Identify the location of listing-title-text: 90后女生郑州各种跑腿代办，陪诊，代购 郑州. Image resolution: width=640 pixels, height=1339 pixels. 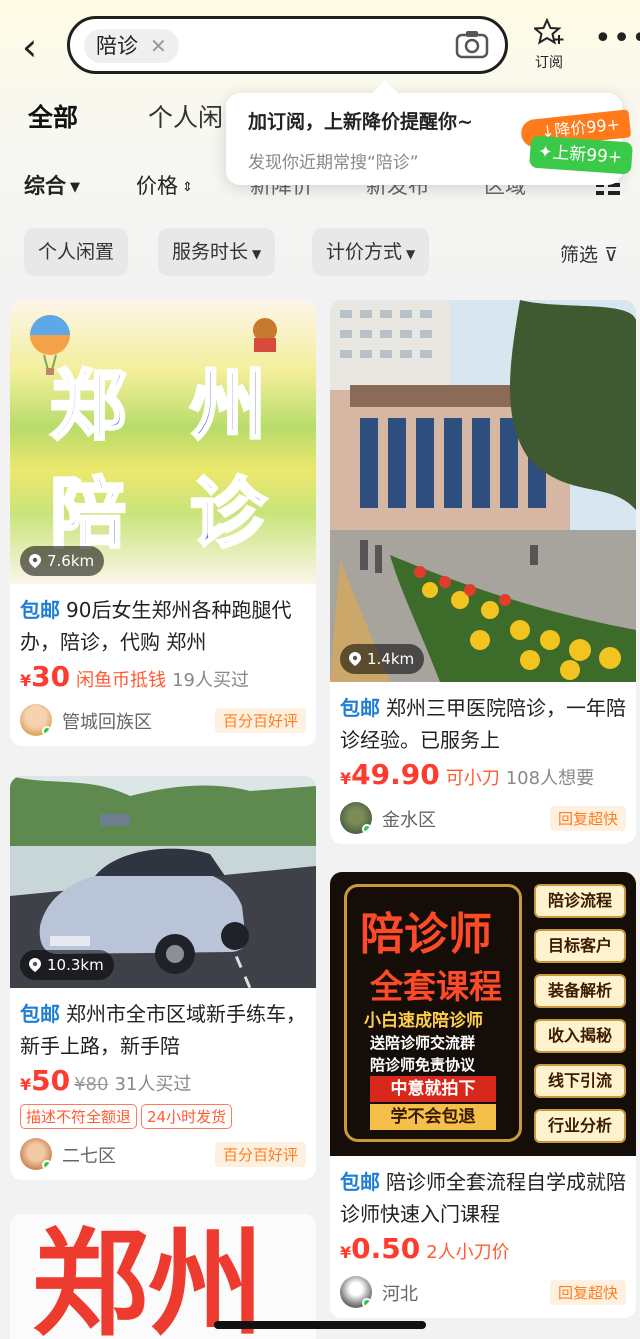
(156, 626).